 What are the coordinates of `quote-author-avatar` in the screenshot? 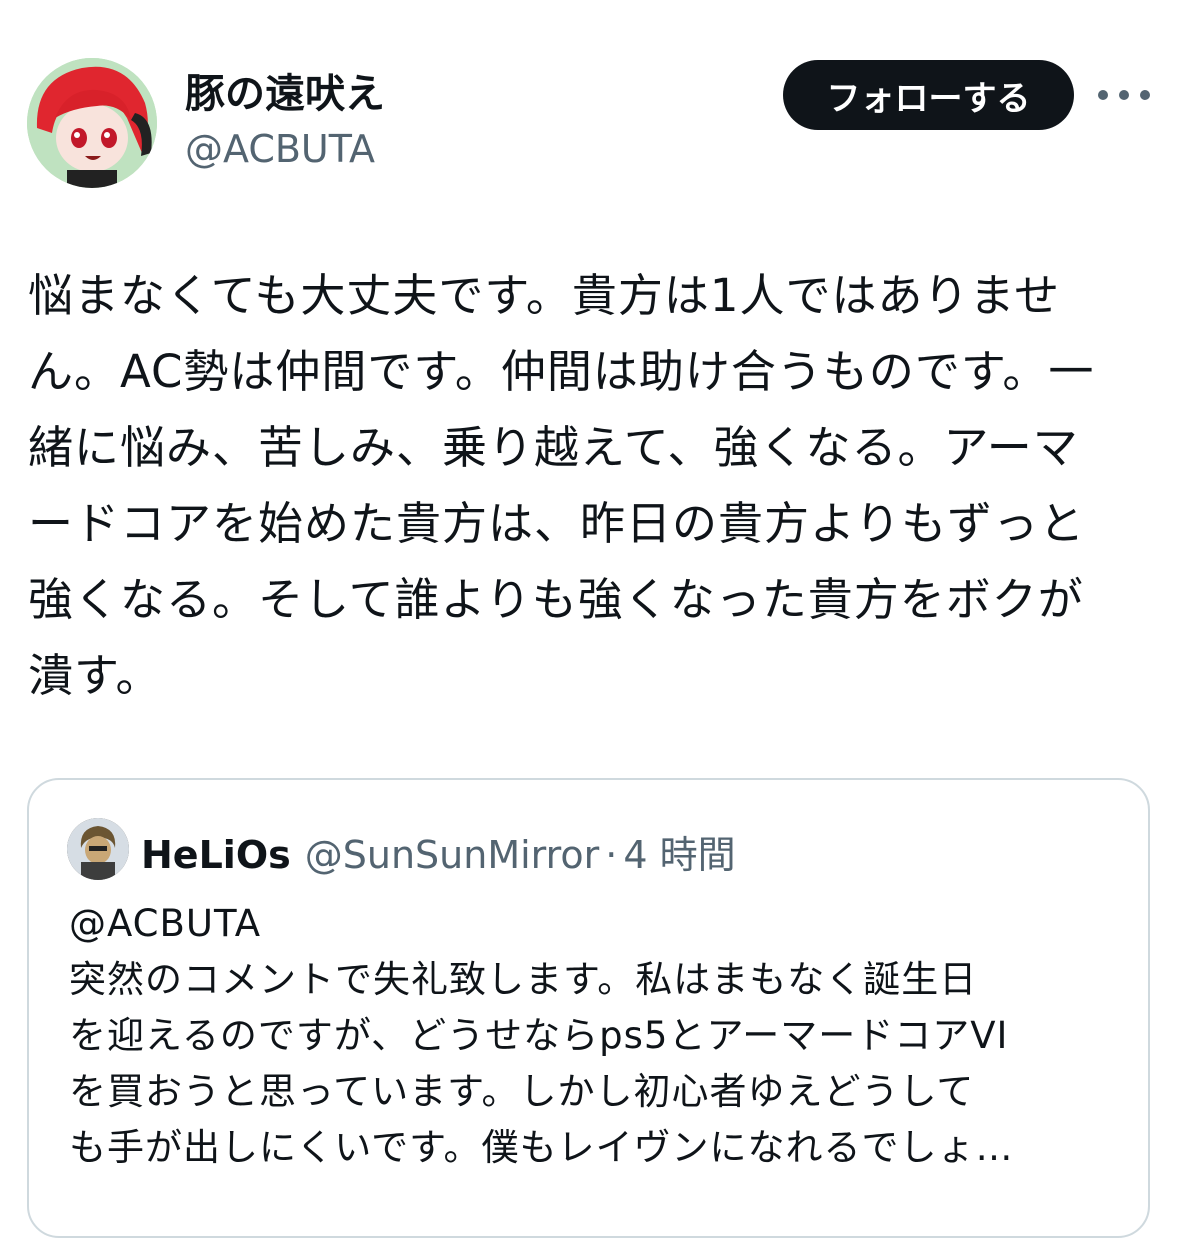 It's located at (98, 849).